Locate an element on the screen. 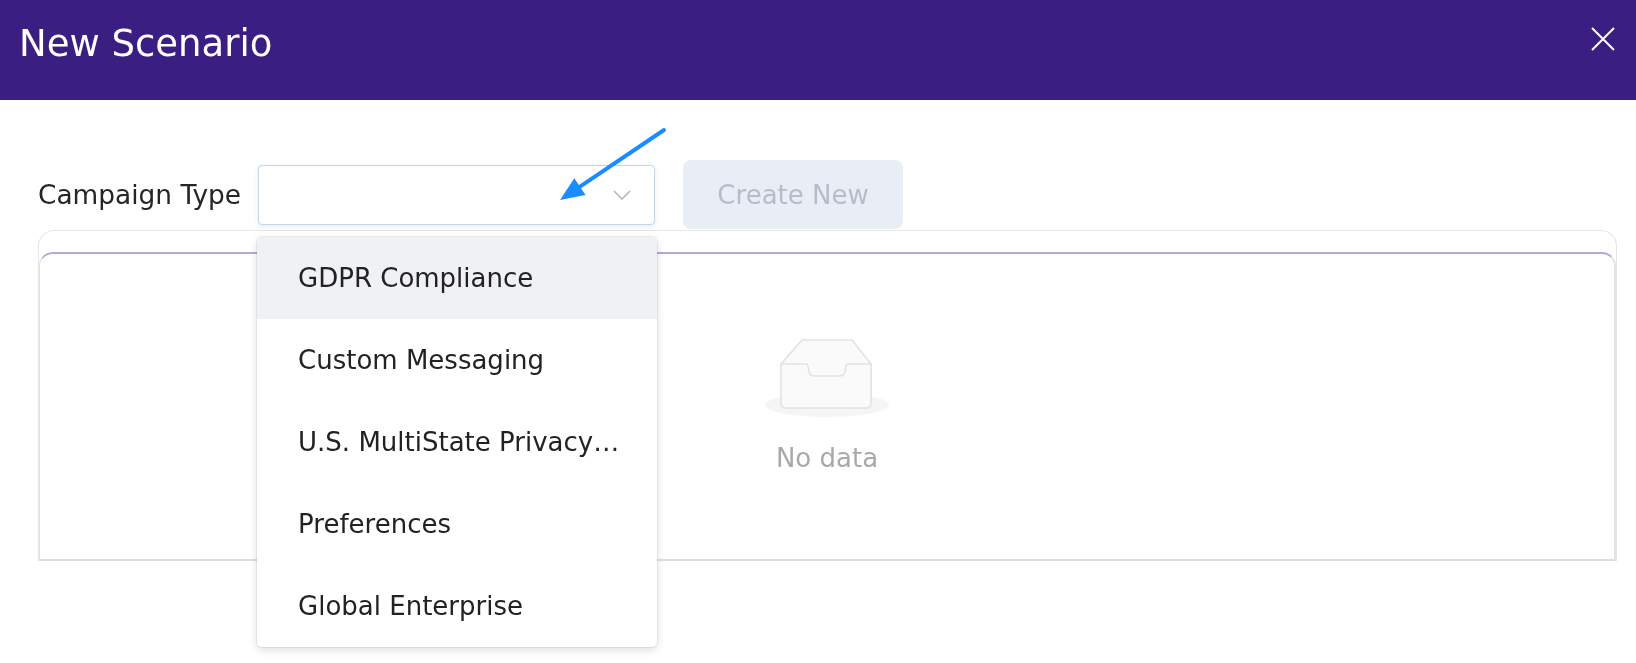  dialog-title: New Scenario is located at coordinates (146, 44).